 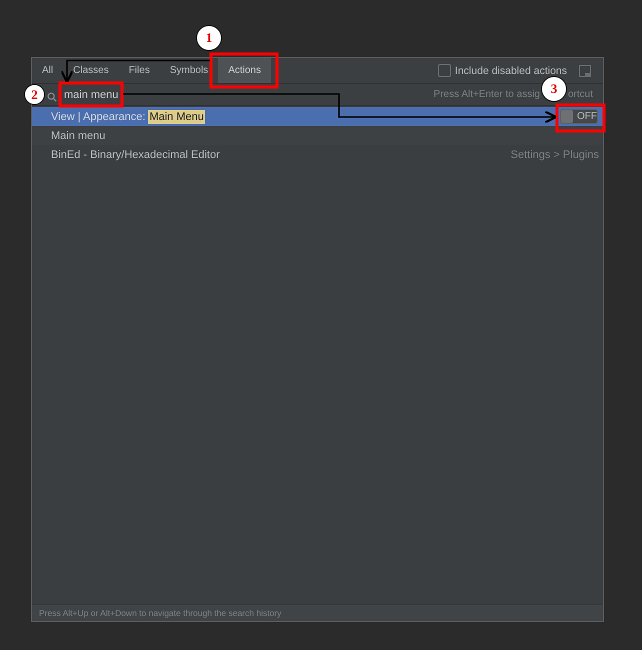 What do you see at coordinates (34, 94) in the screenshot?
I see `step-badge: 2` at bounding box center [34, 94].